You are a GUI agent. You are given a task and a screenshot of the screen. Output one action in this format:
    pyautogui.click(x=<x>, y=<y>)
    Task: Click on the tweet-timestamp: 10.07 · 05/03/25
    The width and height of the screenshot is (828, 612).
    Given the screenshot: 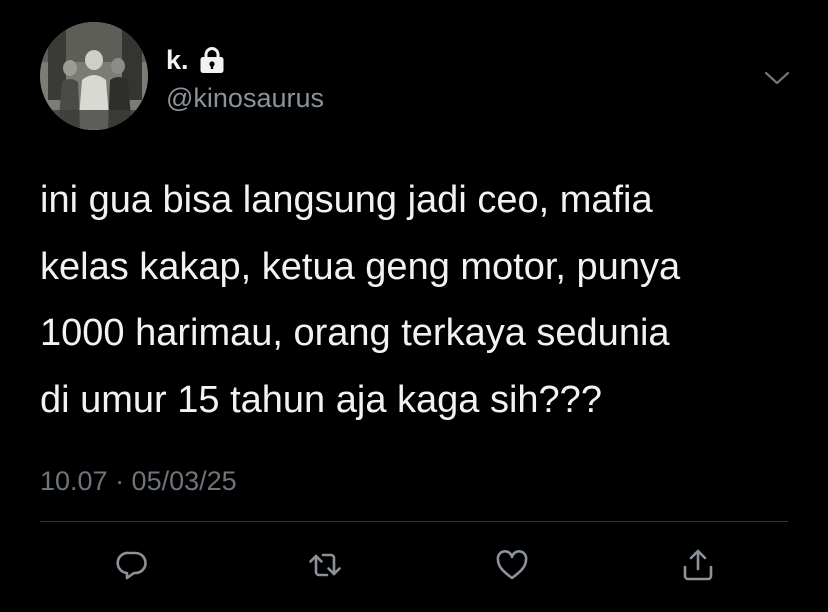 What is the action you would take?
    pyautogui.click(x=138, y=481)
    